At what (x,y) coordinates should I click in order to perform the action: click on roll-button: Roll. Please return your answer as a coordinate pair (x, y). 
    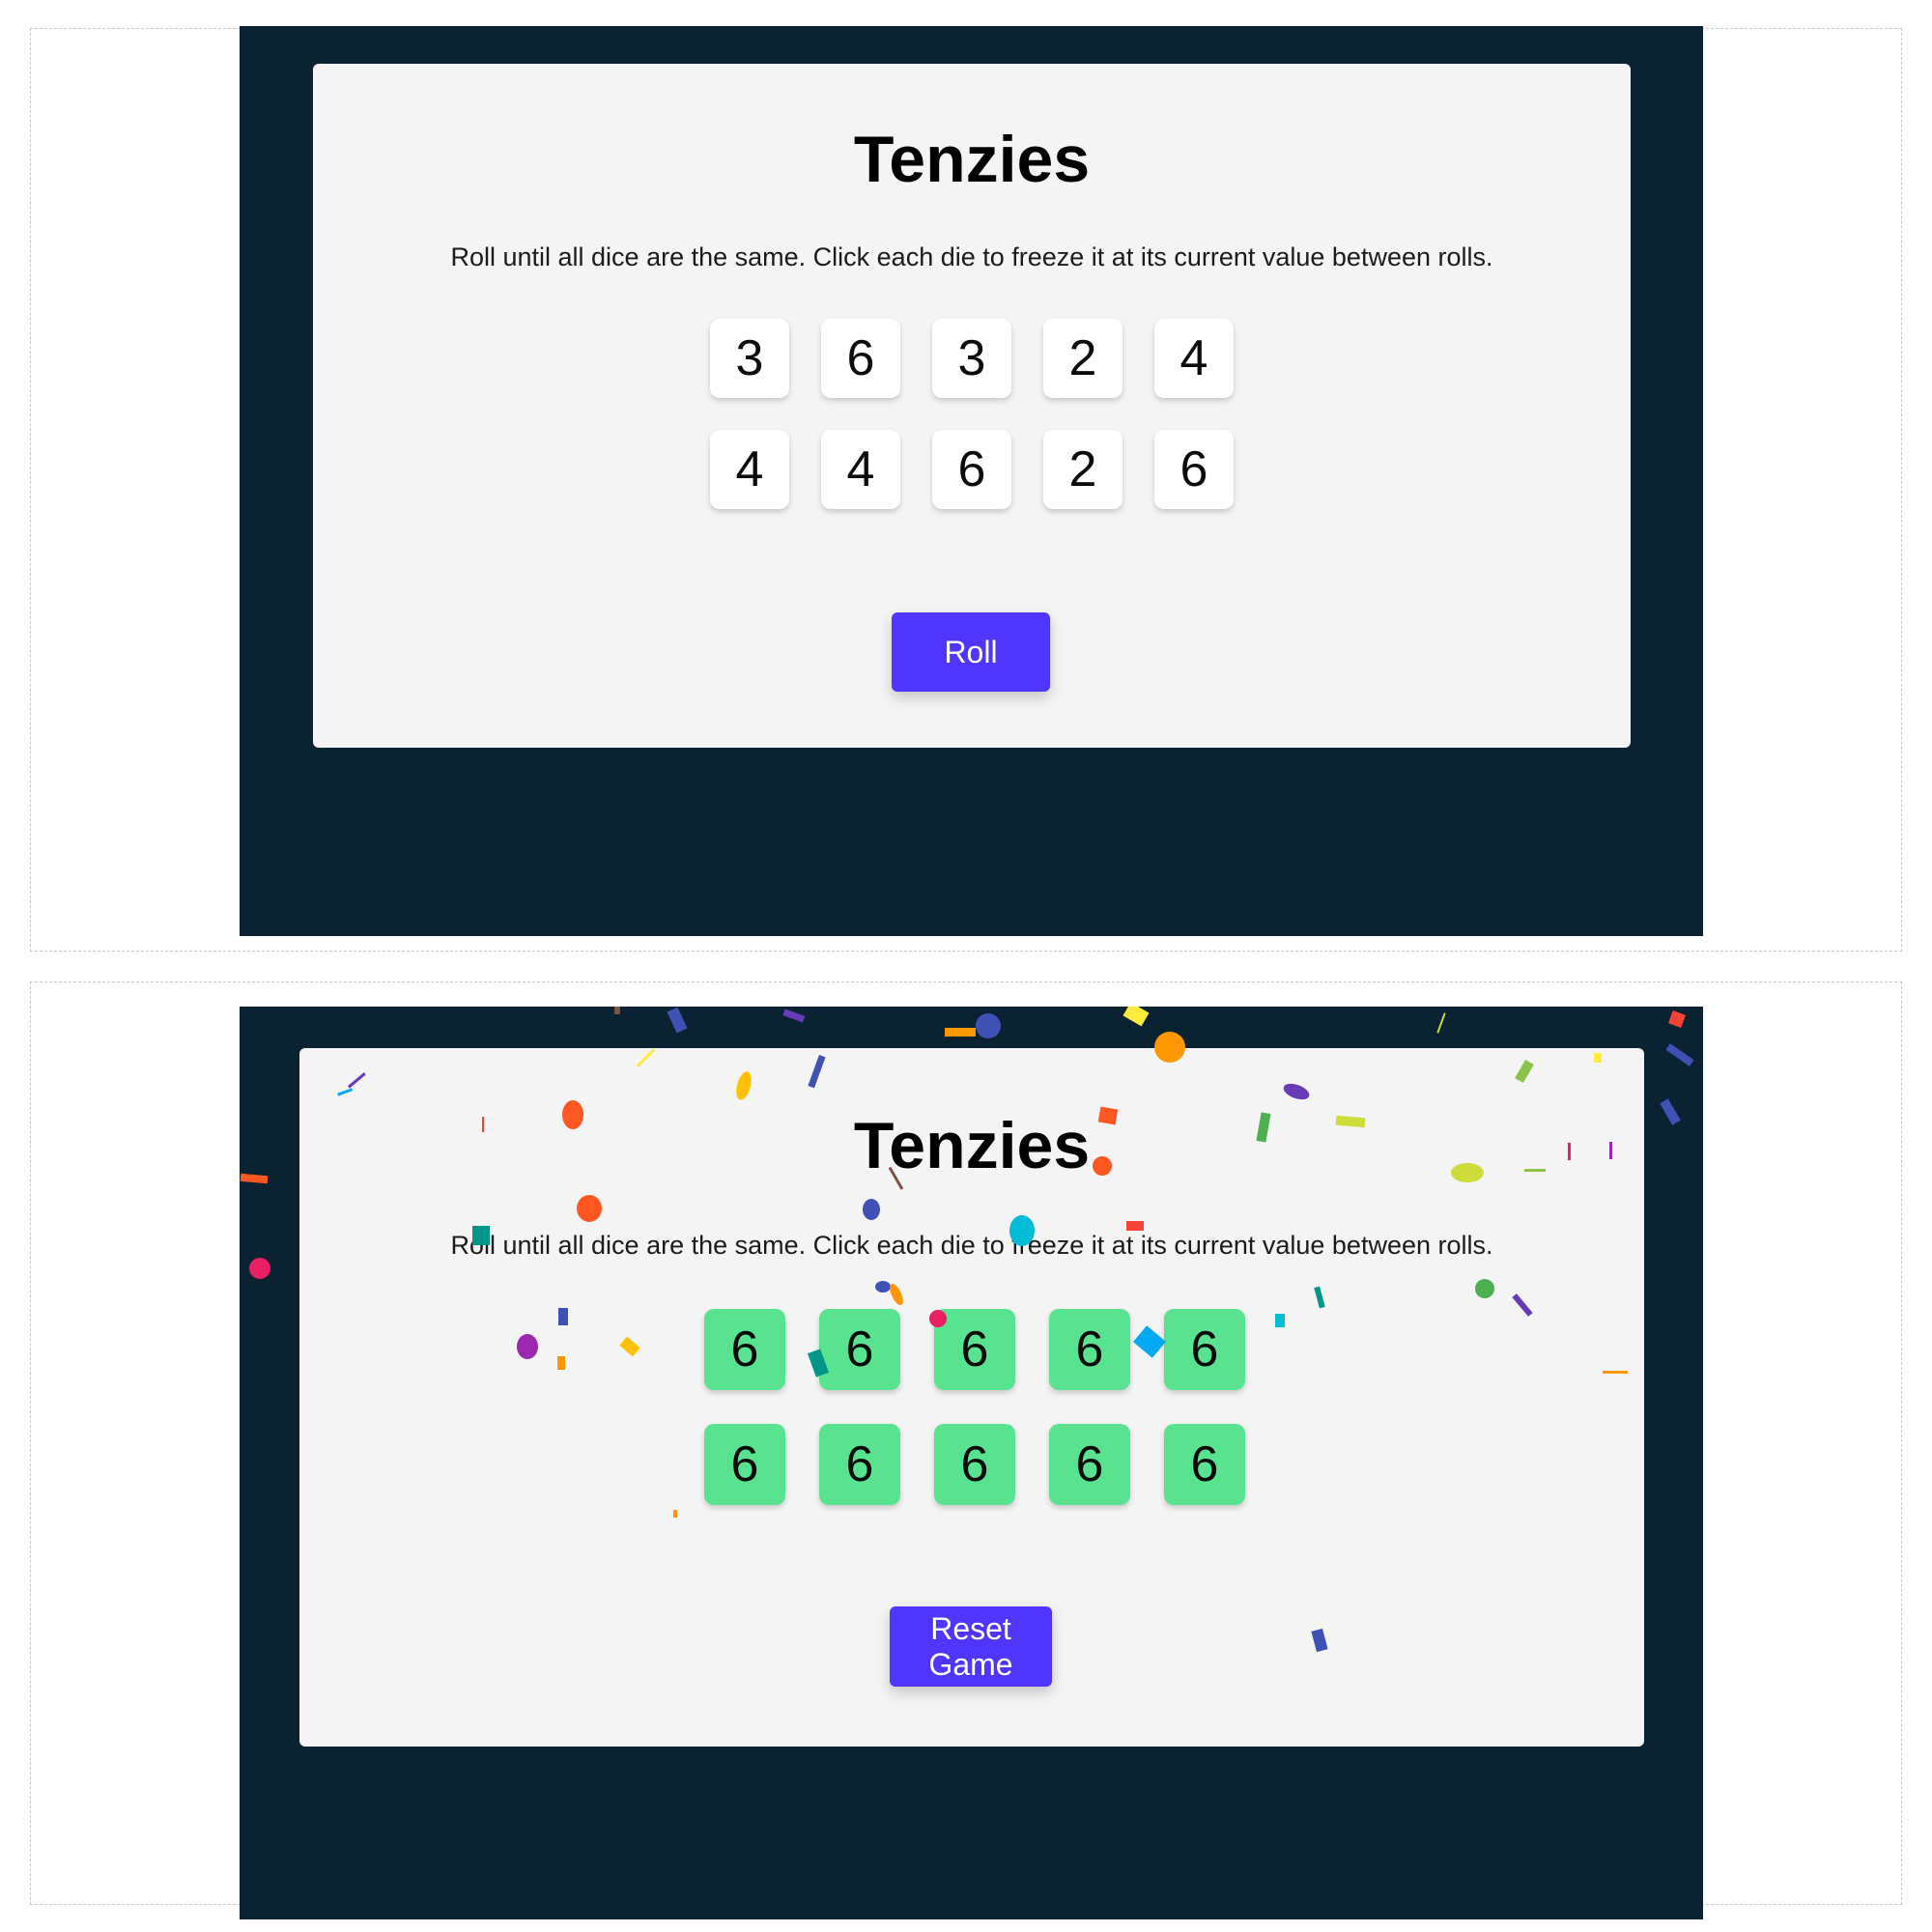
    Looking at the image, I should click on (971, 652).